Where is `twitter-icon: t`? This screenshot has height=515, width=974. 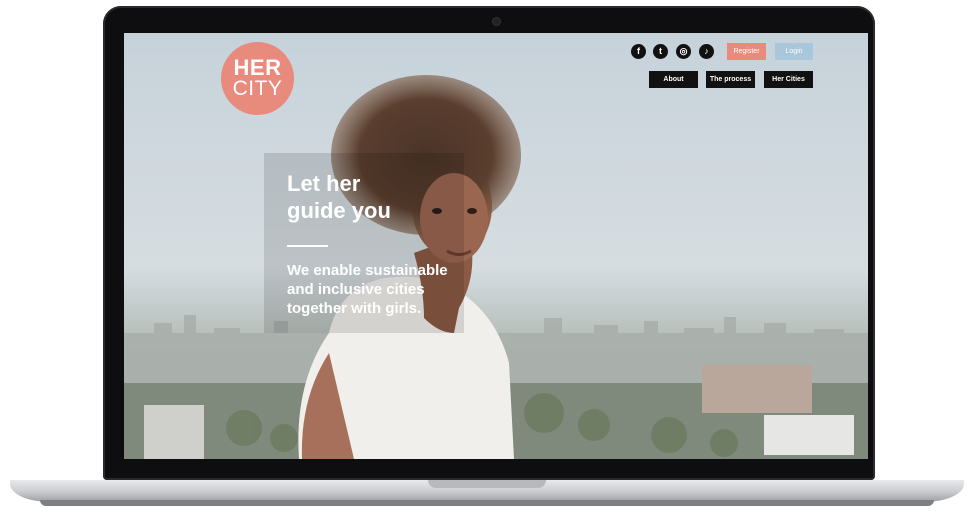 twitter-icon: t is located at coordinates (660, 51).